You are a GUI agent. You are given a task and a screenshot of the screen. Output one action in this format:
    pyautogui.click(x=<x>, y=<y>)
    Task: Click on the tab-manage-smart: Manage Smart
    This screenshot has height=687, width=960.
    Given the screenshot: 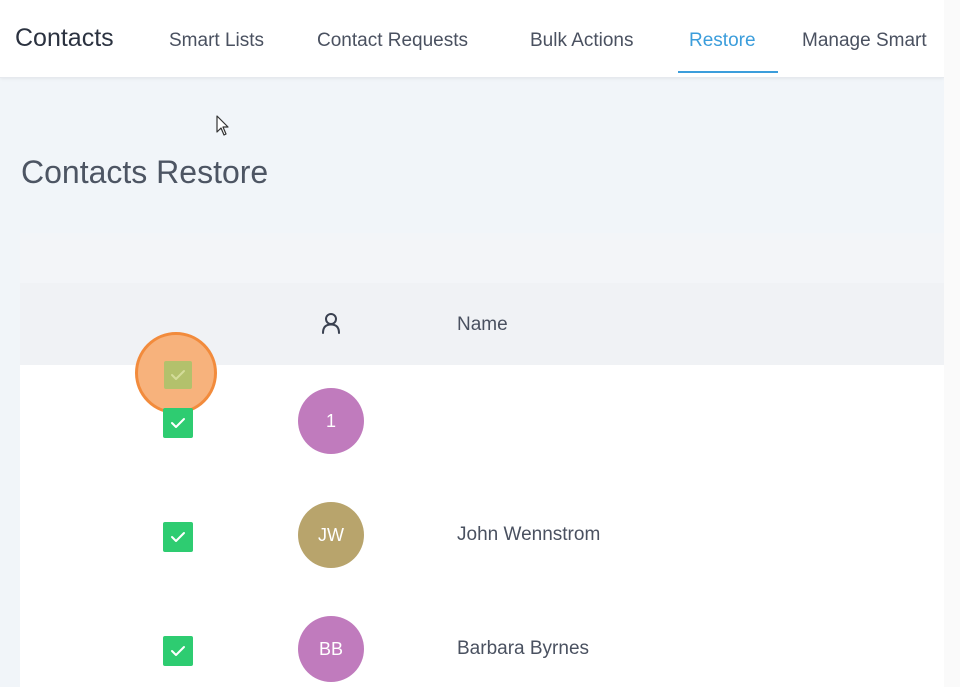 What is the action you would take?
    pyautogui.click(x=864, y=41)
    